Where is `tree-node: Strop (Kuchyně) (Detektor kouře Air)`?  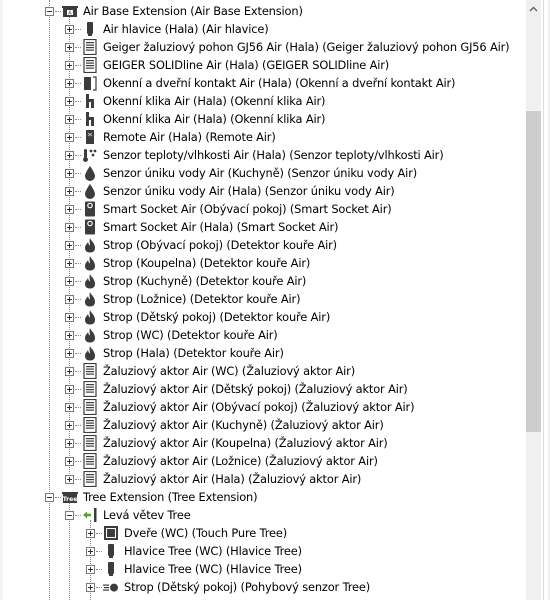 tree-node: Strop (Kuchyně) (Detektor kouře Air) is located at coordinates (263, 281).